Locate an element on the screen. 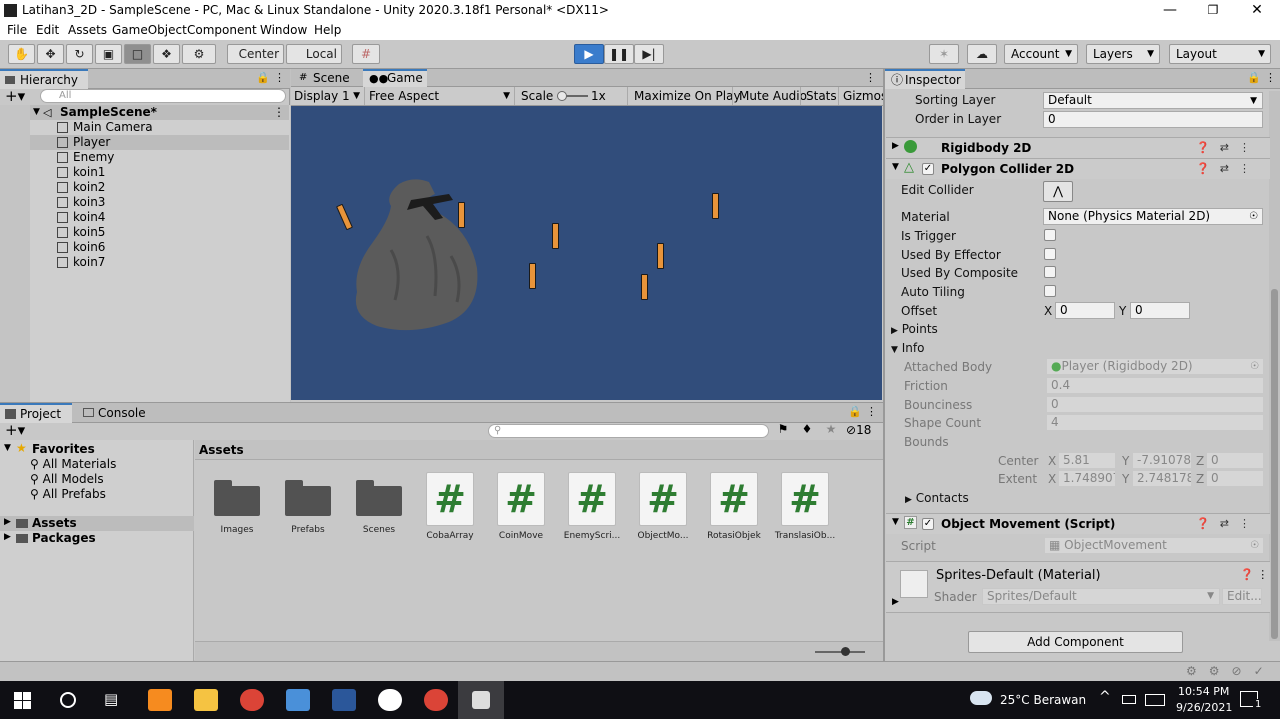 This screenshot has height=719, width=1280. hierarchy-item: Main Camera is located at coordinates (144, 127).